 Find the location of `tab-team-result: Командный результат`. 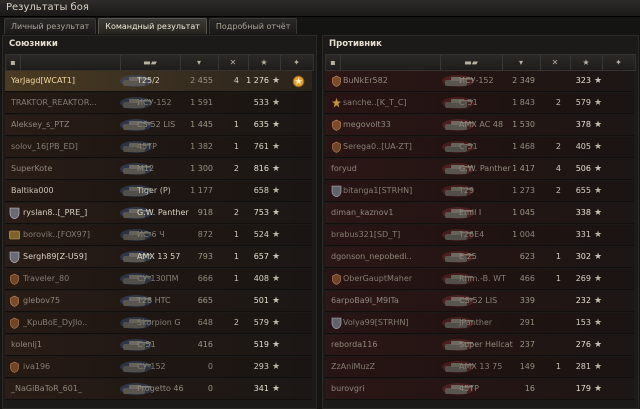

tab-team-result: Командный результат is located at coordinates (152, 26).